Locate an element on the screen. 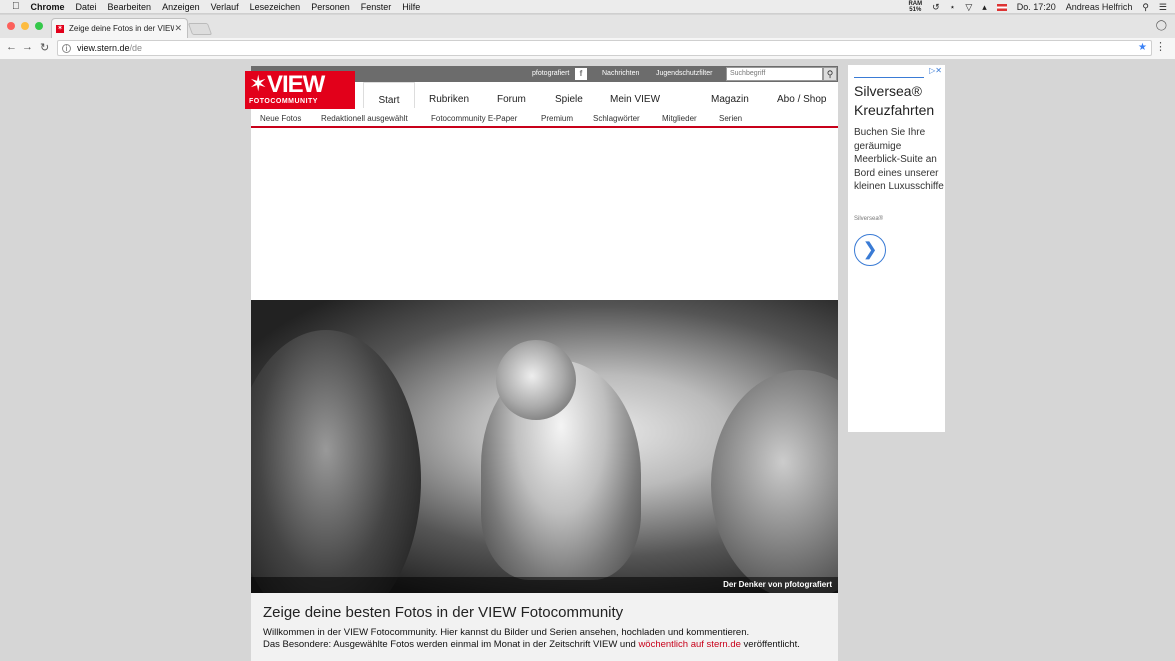  ad-brand: Silversea® is located at coordinates (869, 219).